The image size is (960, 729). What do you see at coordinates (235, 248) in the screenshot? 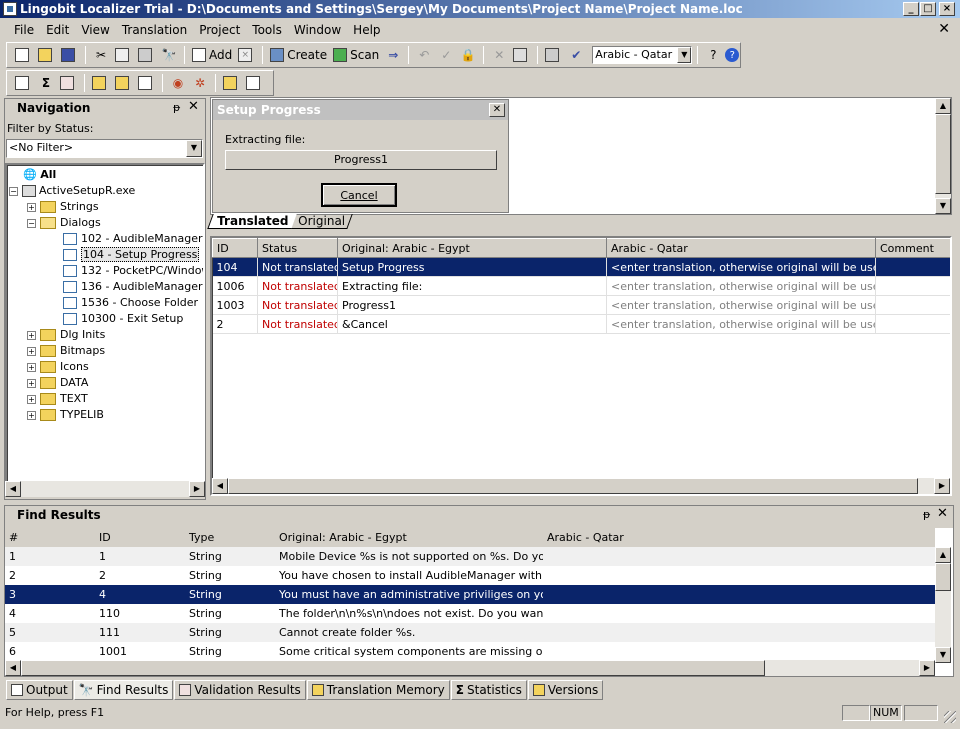
I see `column-header-id: ID` at bounding box center [235, 248].